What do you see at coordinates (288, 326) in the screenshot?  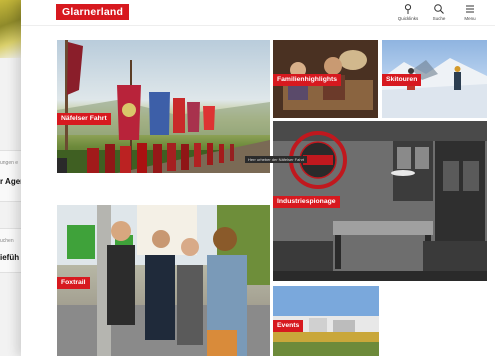 I see `tile-label: Events` at bounding box center [288, 326].